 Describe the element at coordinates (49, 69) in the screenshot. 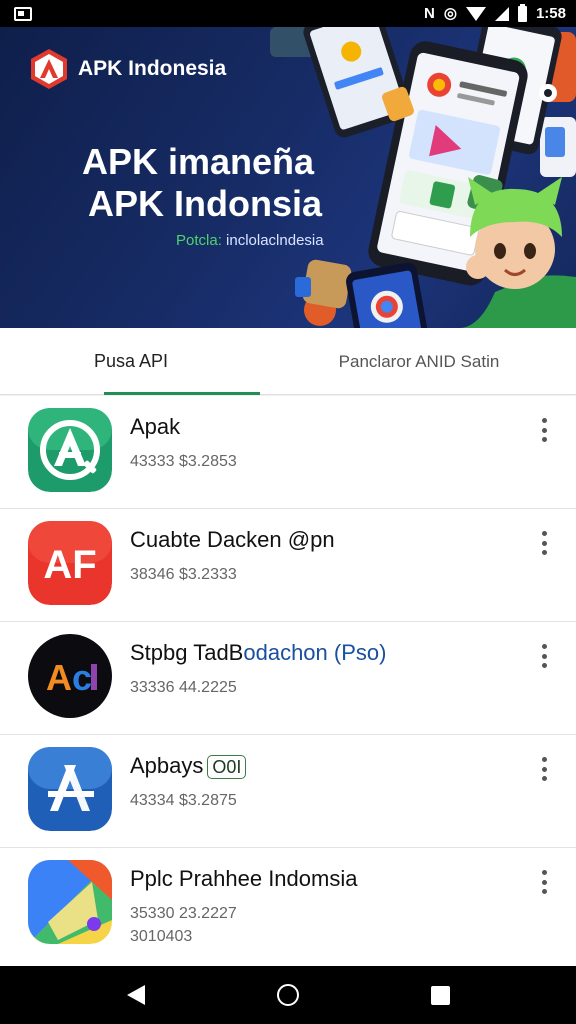

I see `apk-logo-icon` at that location.